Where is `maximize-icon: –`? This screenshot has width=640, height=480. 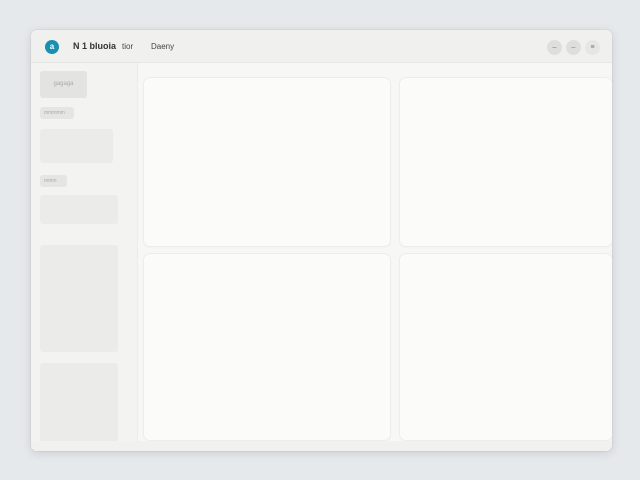 maximize-icon: – is located at coordinates (573, 47).